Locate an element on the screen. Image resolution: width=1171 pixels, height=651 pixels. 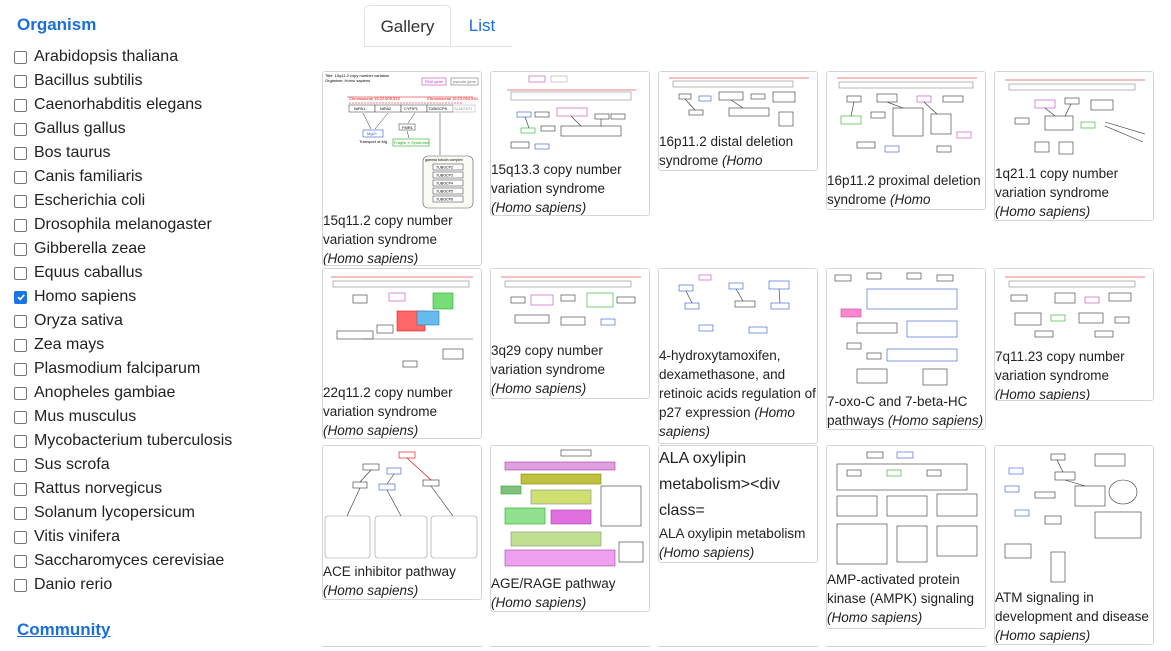
broken-pathway-heading: ALA oxylipin metabolism><div class= is located at coordinates (719, 484).